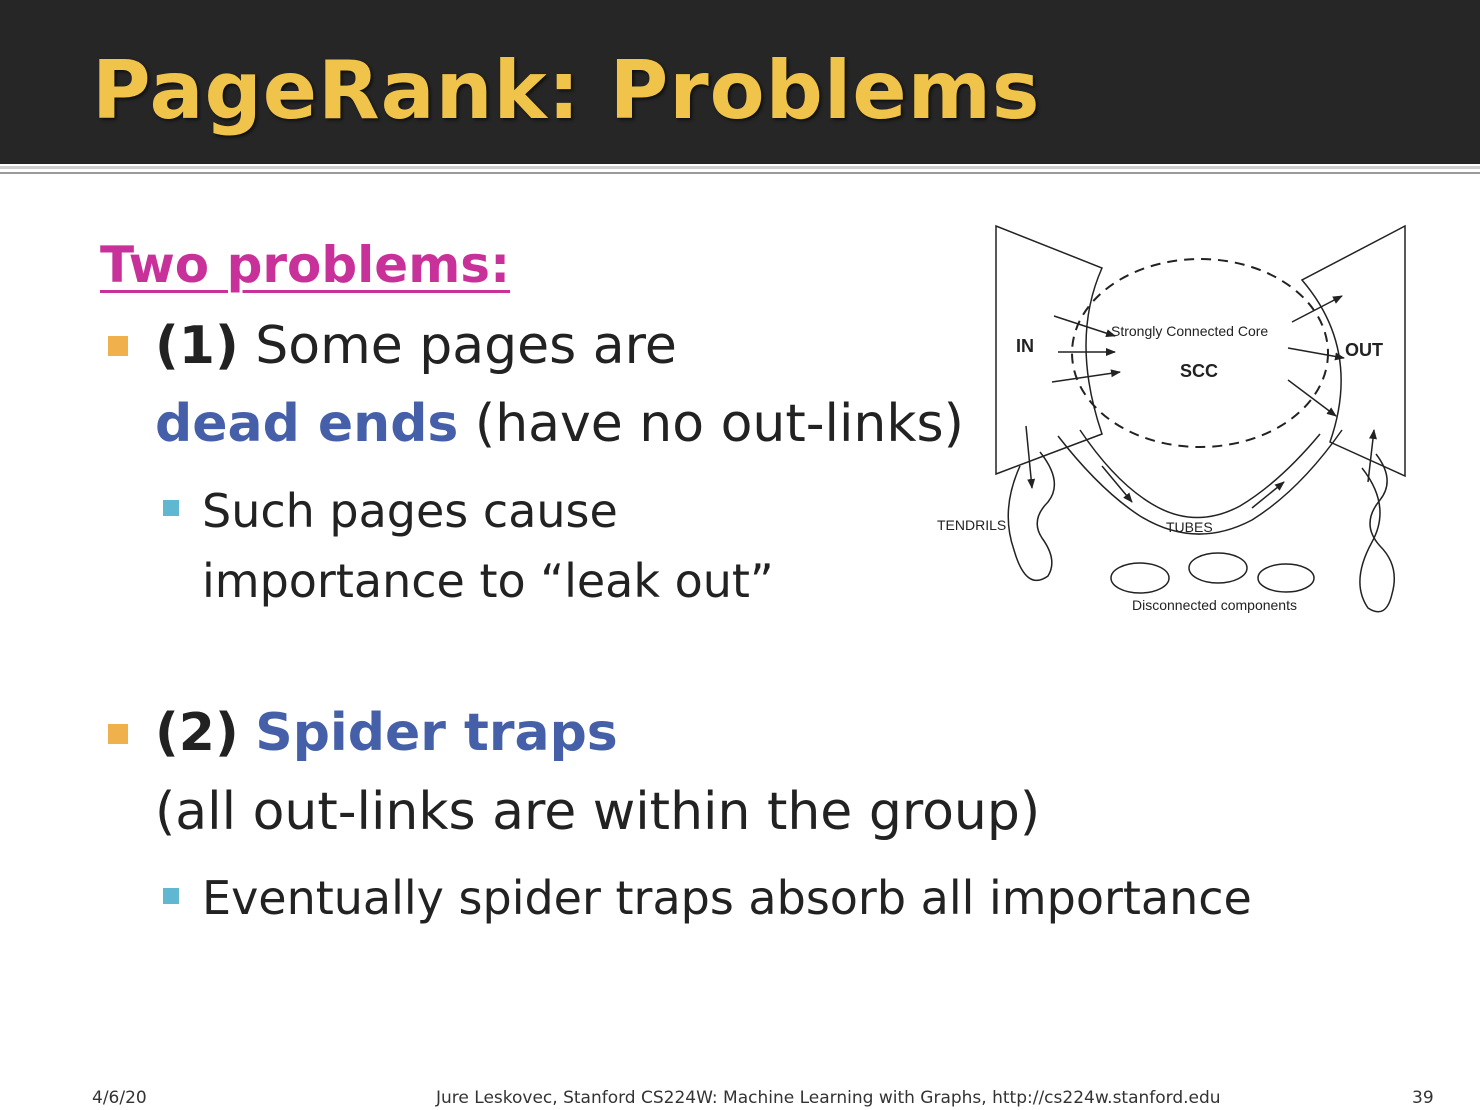 Image resolution: width=1480 pixels, height=1110 pixels. What do you see at coordinates (1364, 350) in the screenshot?
I see `out-label: OUT` at bounding box center [1364, 350].